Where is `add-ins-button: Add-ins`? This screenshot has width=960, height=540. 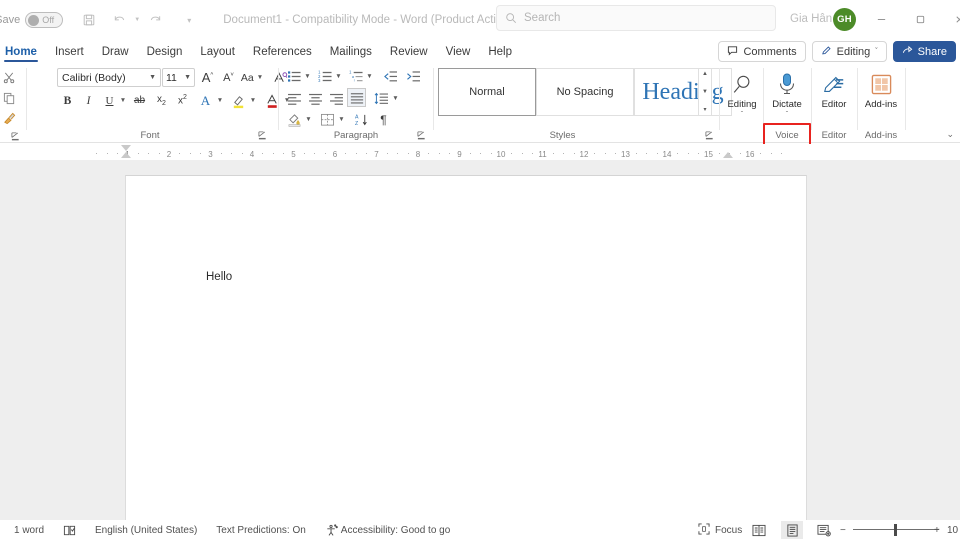 add-ins-button: Add-ins is located at coordinates (881, 97).